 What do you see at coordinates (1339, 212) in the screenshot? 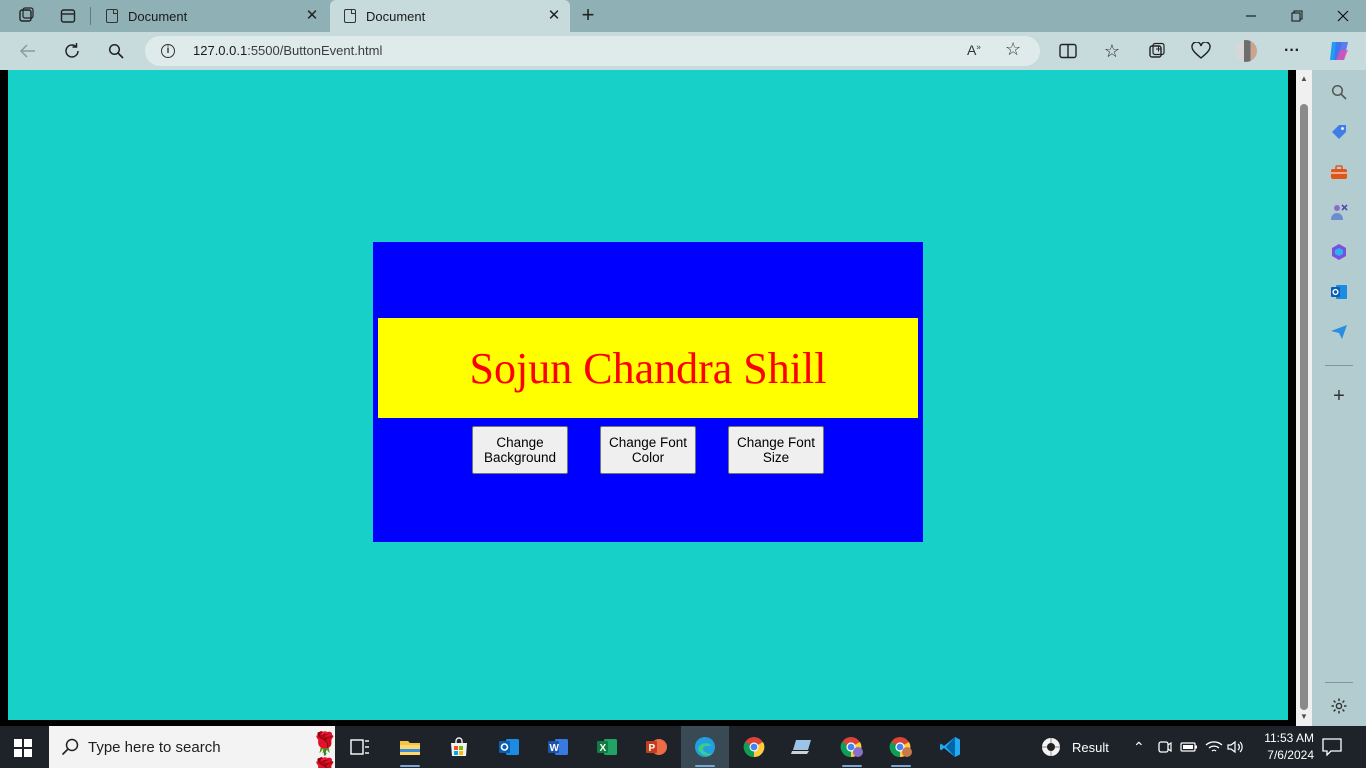
I see `games-icon` at bounding box center [1339, 212].